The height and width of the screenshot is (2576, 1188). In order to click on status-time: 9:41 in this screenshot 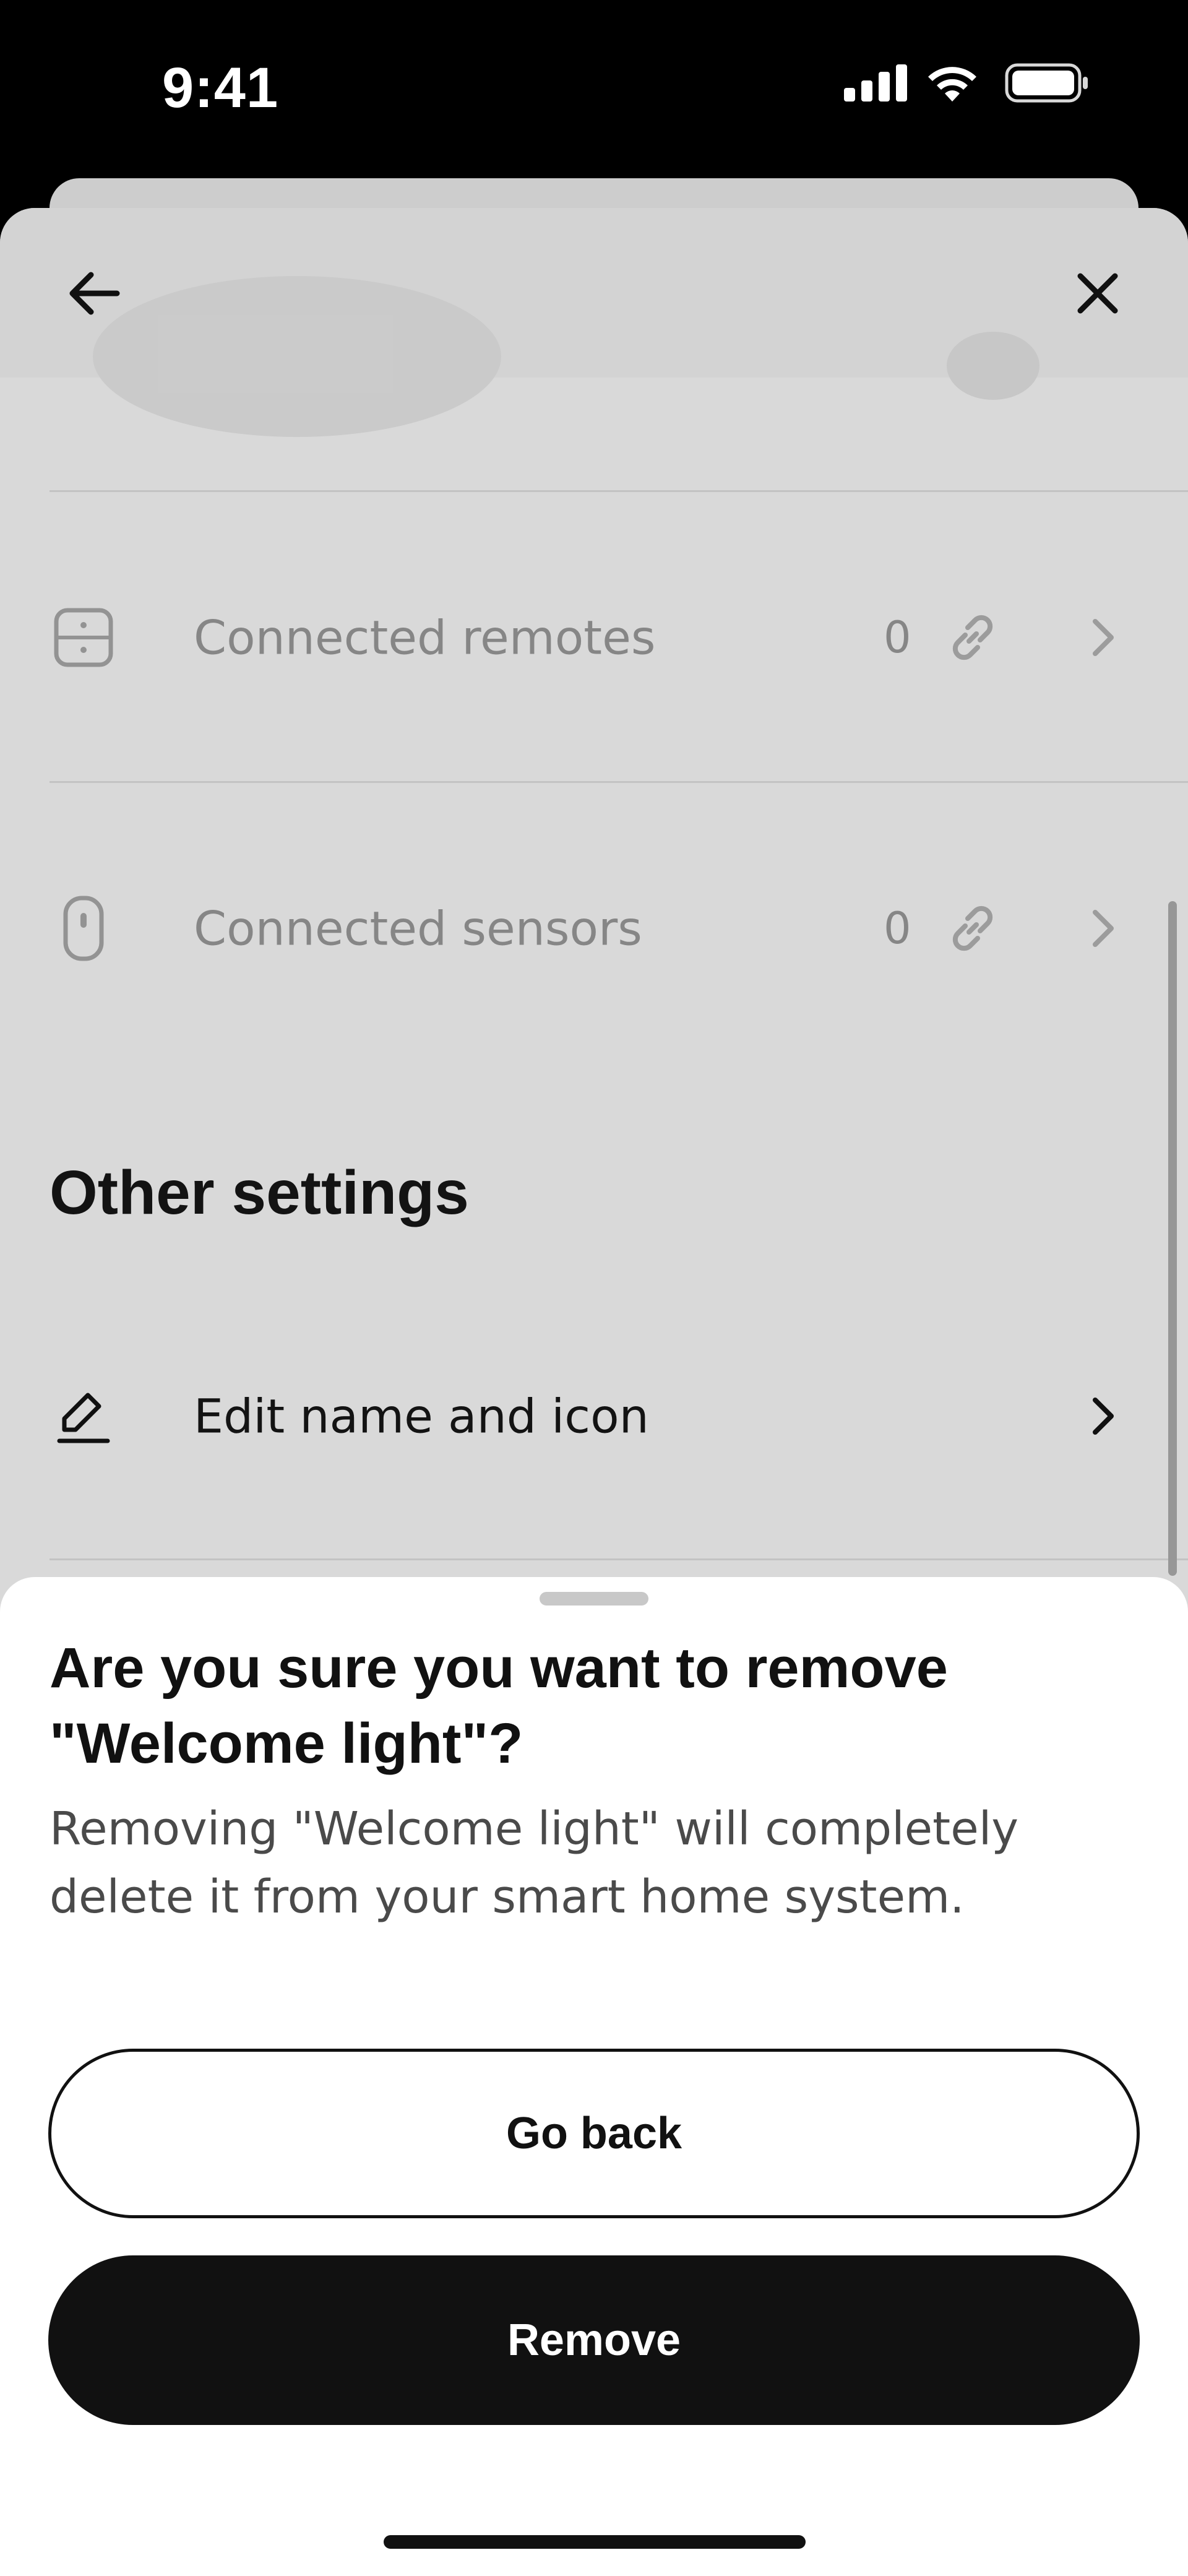, I will do `click(221, 87)`.